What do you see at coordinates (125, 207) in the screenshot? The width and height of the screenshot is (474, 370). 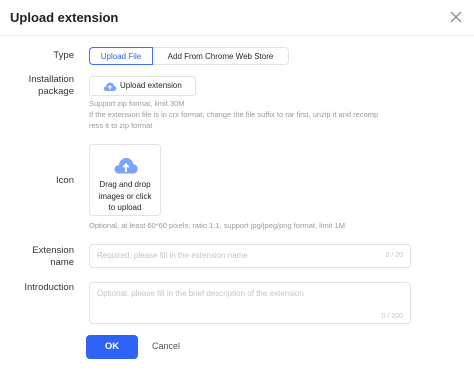 I see `dropzone-text-line3: to upload` at bounding box center [125, 207].